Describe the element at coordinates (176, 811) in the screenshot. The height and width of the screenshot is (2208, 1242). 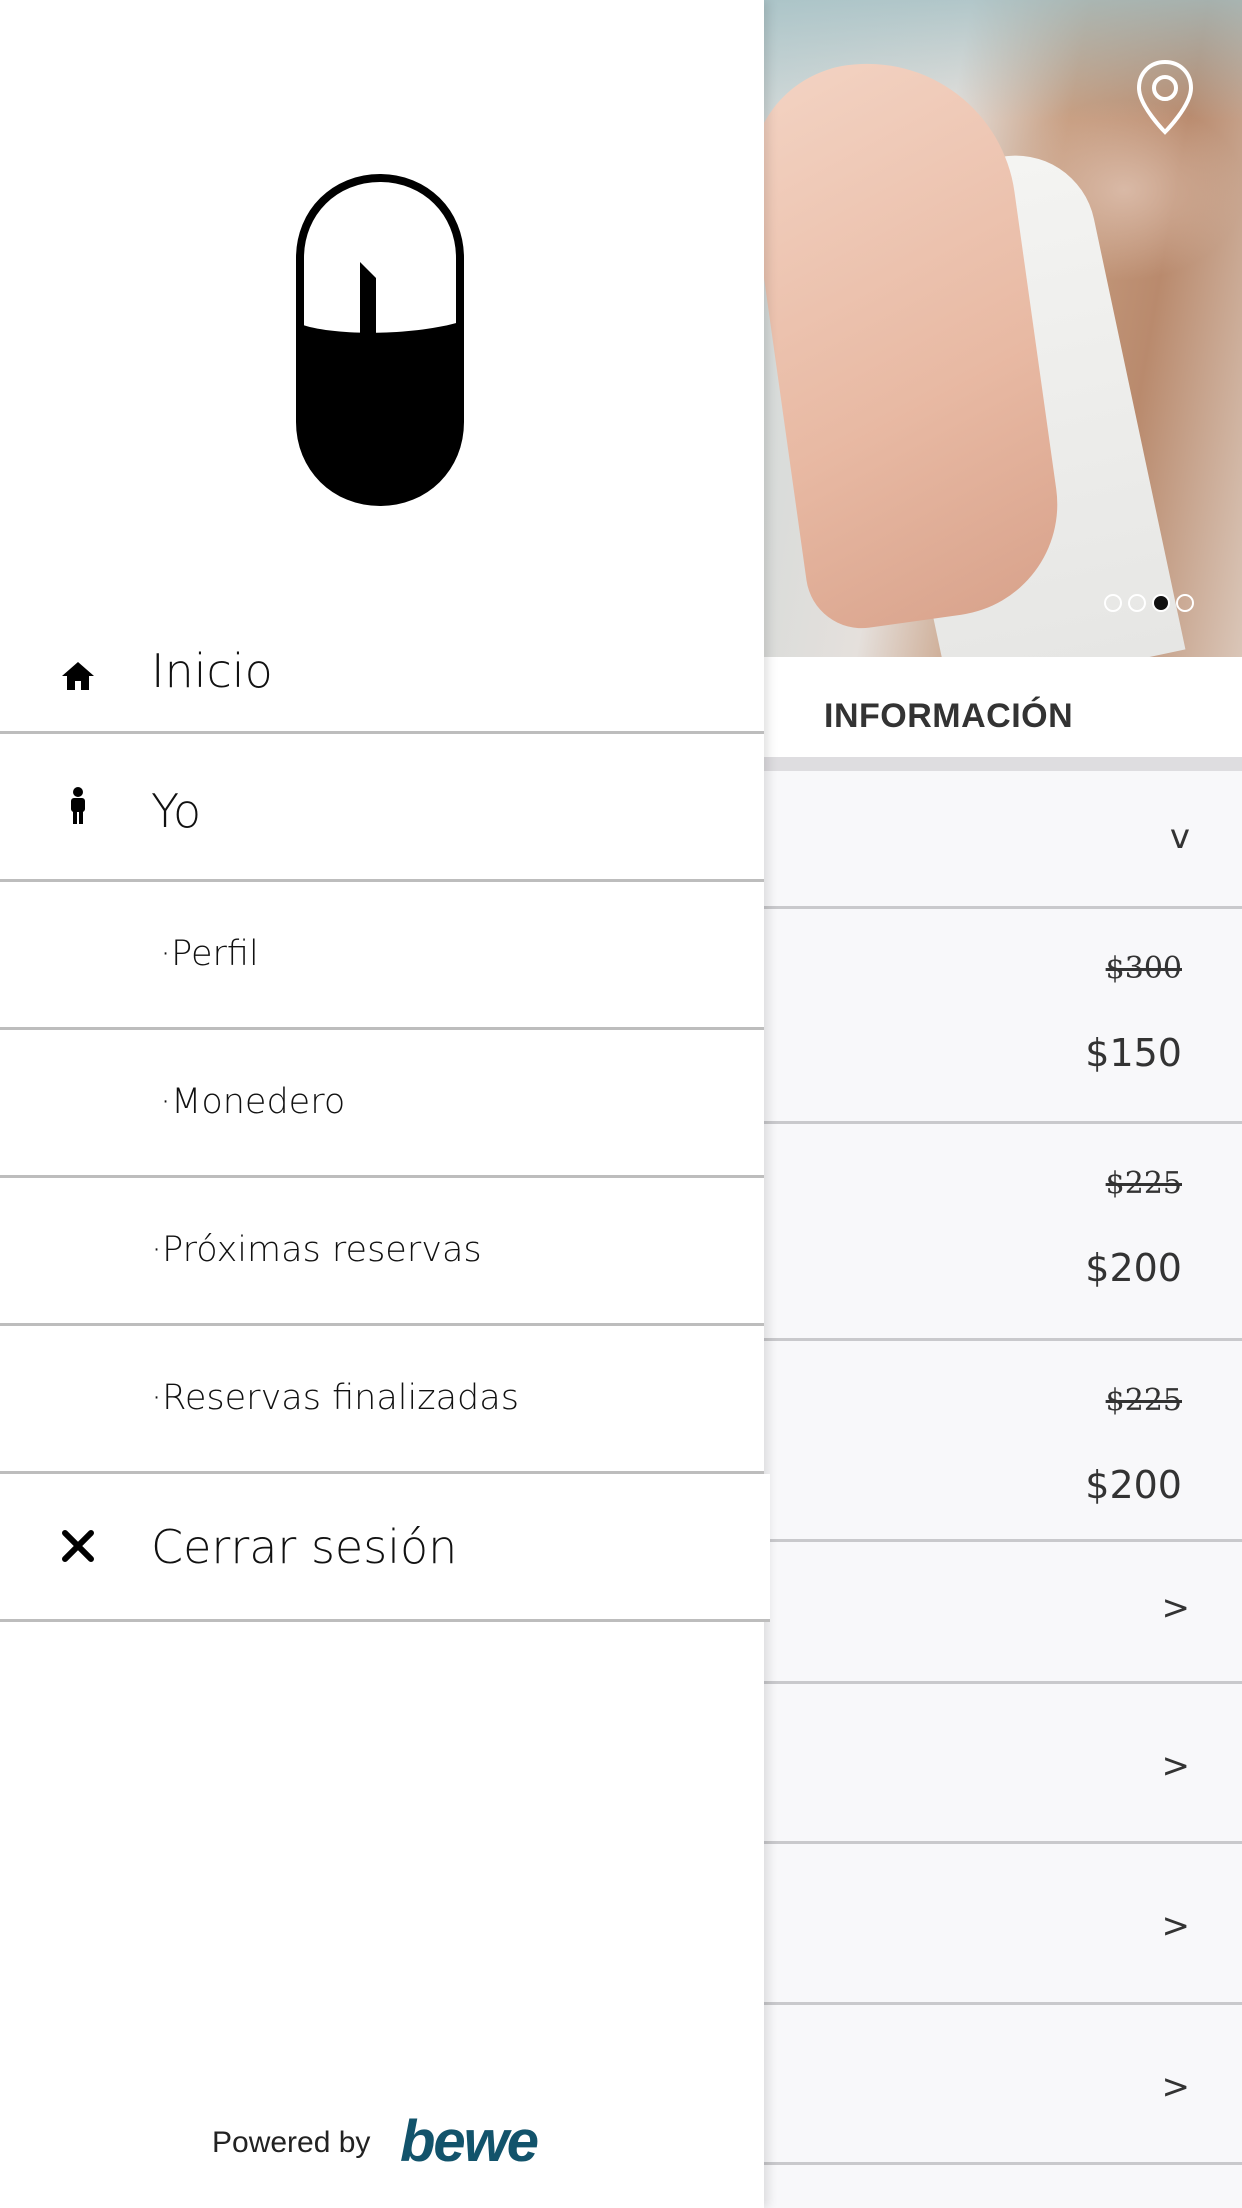
I see `menu-item-label: Yo` at that location.